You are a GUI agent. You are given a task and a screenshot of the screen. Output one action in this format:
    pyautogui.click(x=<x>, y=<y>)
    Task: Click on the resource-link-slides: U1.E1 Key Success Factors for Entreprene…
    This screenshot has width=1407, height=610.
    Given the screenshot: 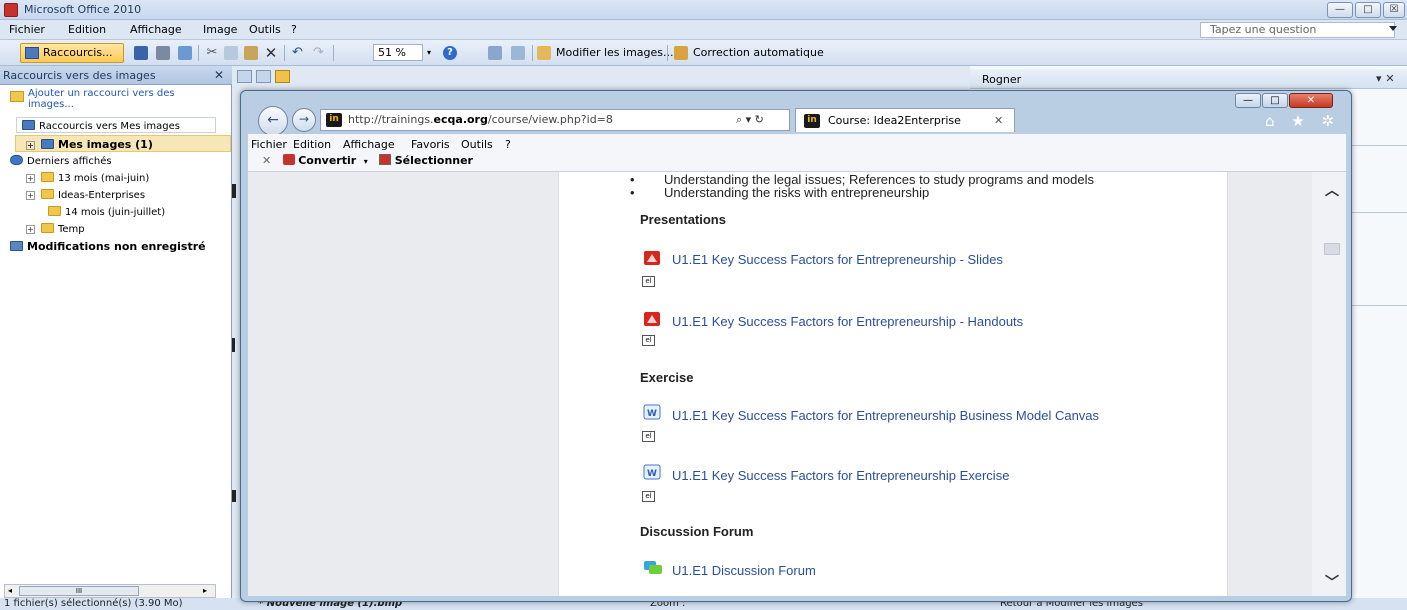 What is the action you would take?
    pyautogui.click(x=837, y=259)
    